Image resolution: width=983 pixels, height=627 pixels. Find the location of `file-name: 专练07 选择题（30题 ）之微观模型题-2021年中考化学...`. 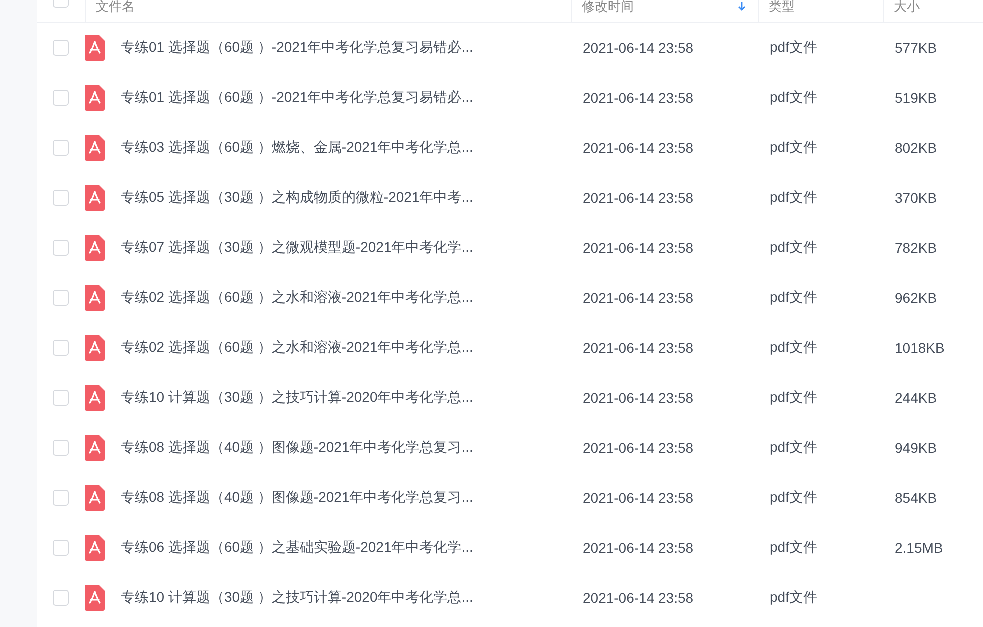

file-name: 专练07 选择题（30题 ）之微观模型题-2021年中考化学... is located at coordinates (297, 248).